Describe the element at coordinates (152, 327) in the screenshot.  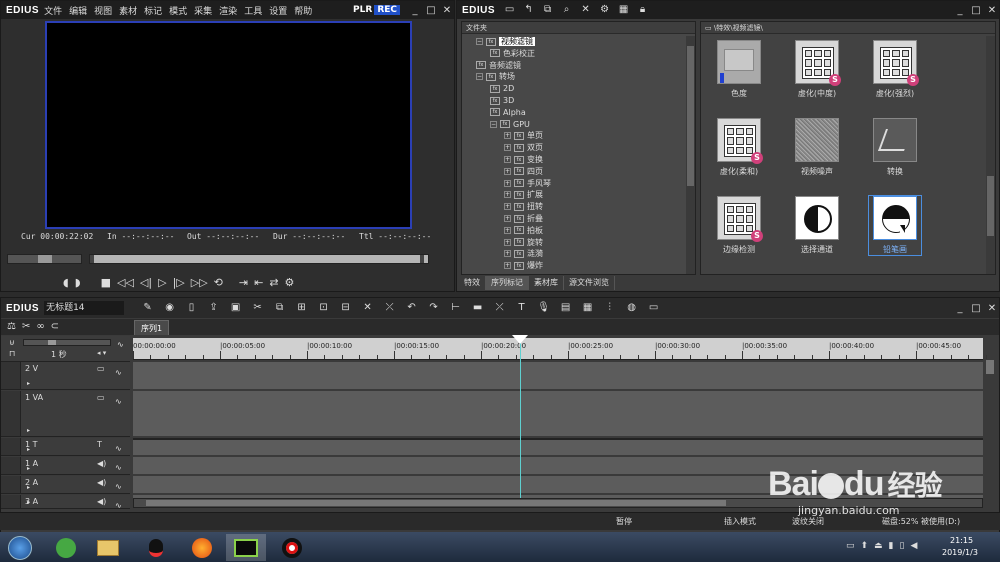
I see `sequence-tab: 序列1` at that location.